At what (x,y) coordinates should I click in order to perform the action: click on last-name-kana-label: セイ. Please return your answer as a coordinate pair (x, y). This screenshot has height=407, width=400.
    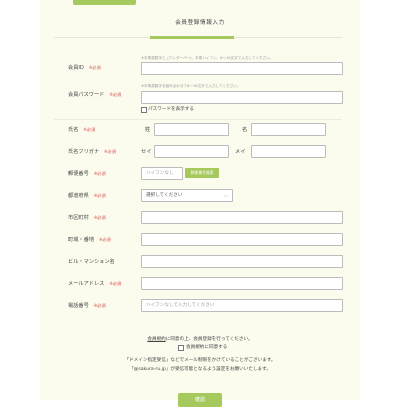
    Looking at the image, I should click on (146, 152).